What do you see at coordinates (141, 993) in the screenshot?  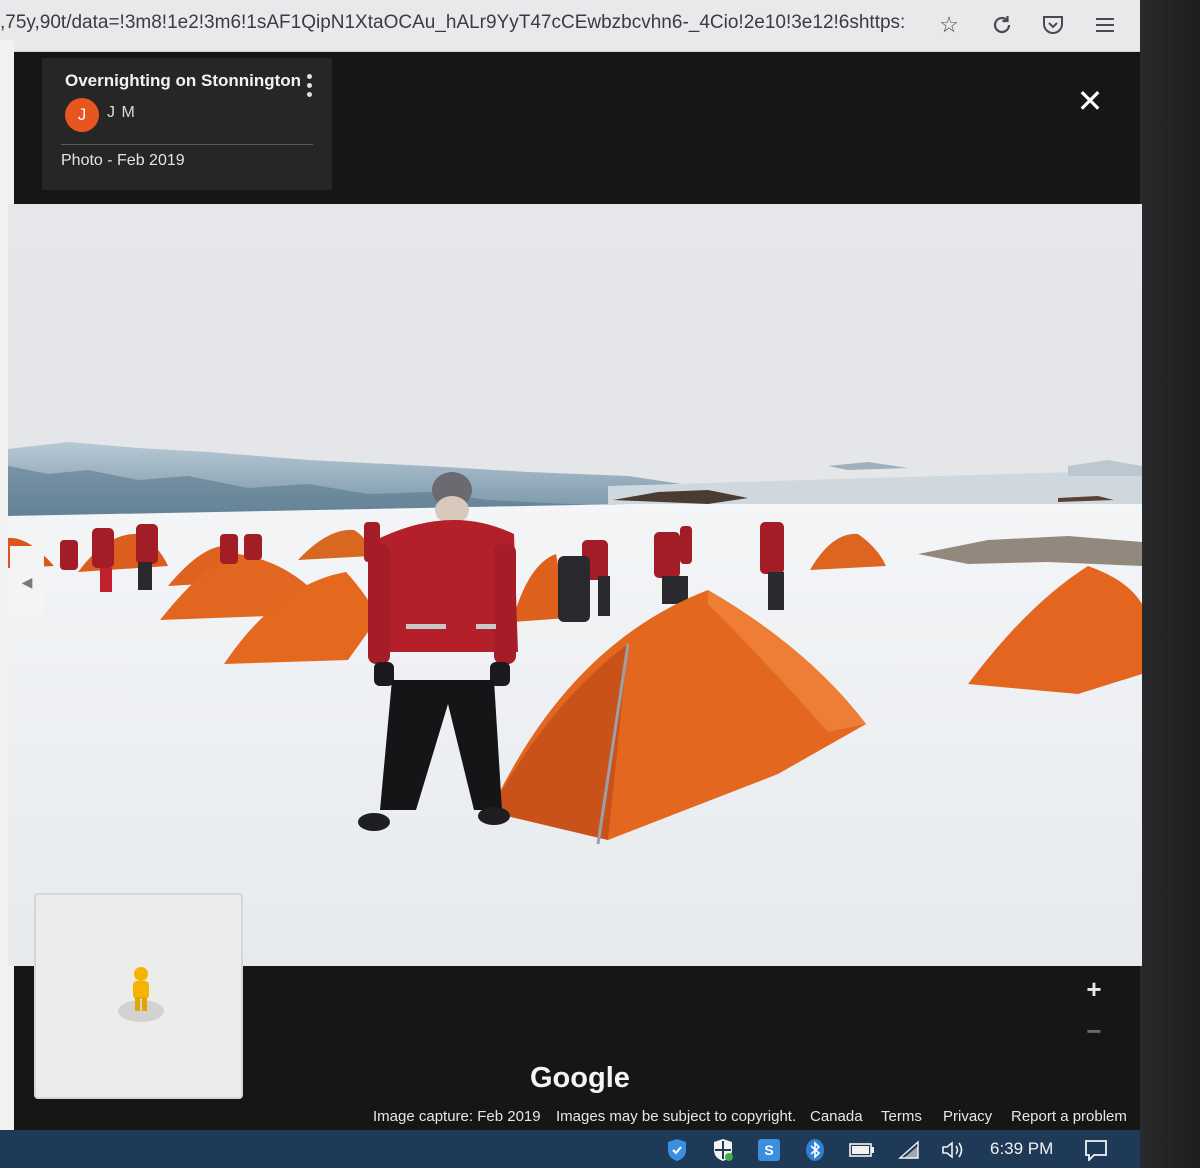 I see `pegman-icon` at bounding box center [141, 993].